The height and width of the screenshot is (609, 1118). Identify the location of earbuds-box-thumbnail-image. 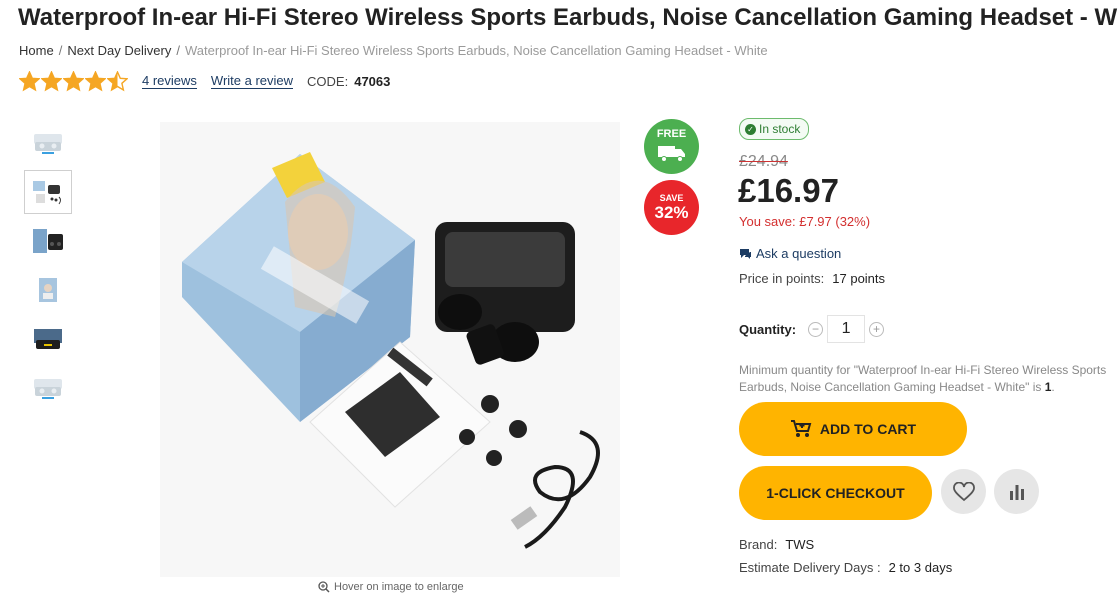
(48, 241).